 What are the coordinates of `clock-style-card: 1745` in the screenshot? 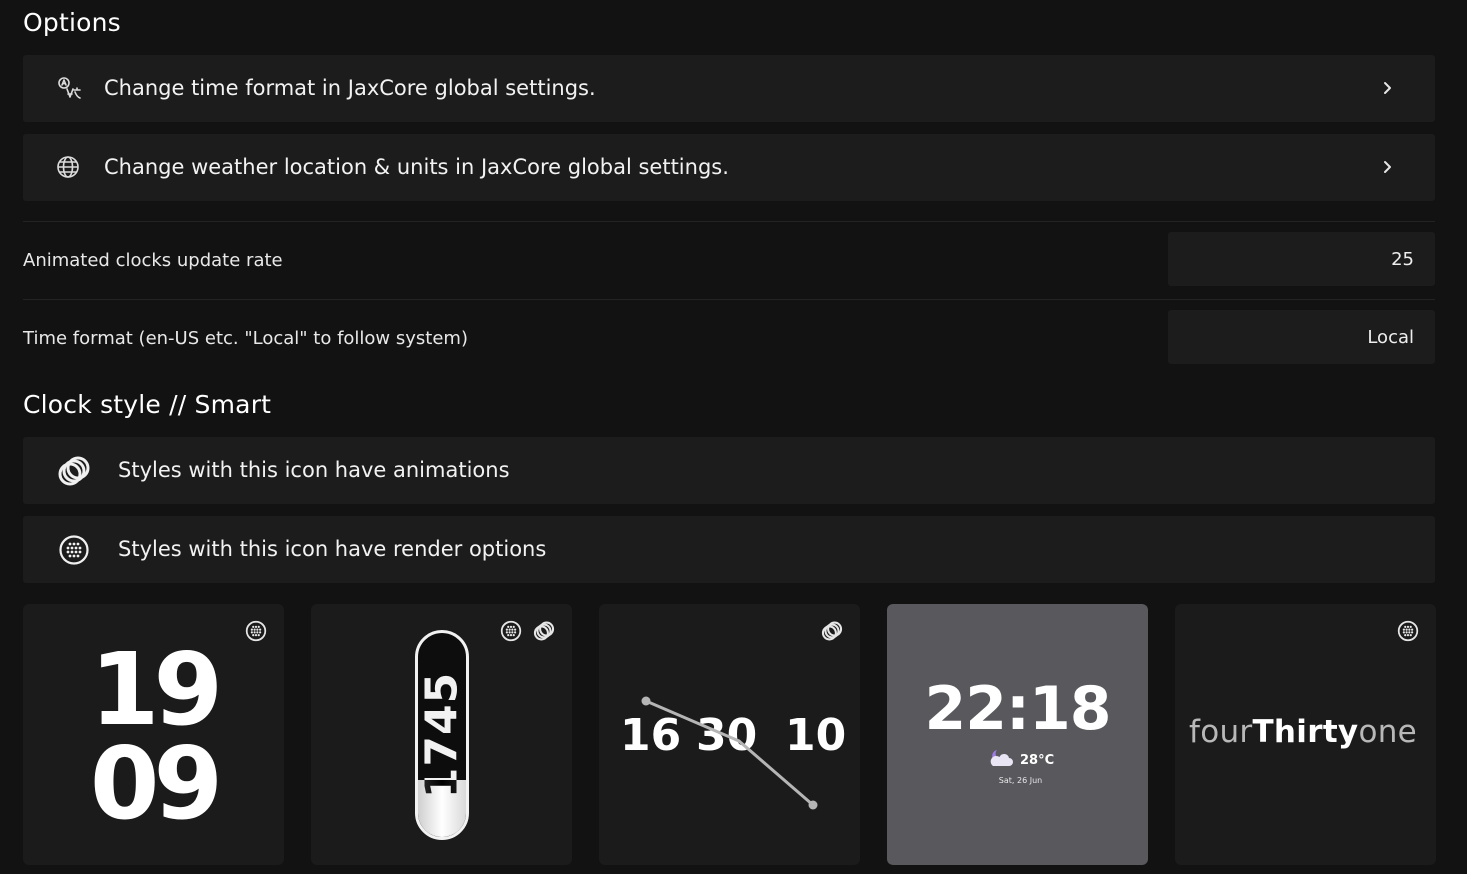 It's located at (441, 734).